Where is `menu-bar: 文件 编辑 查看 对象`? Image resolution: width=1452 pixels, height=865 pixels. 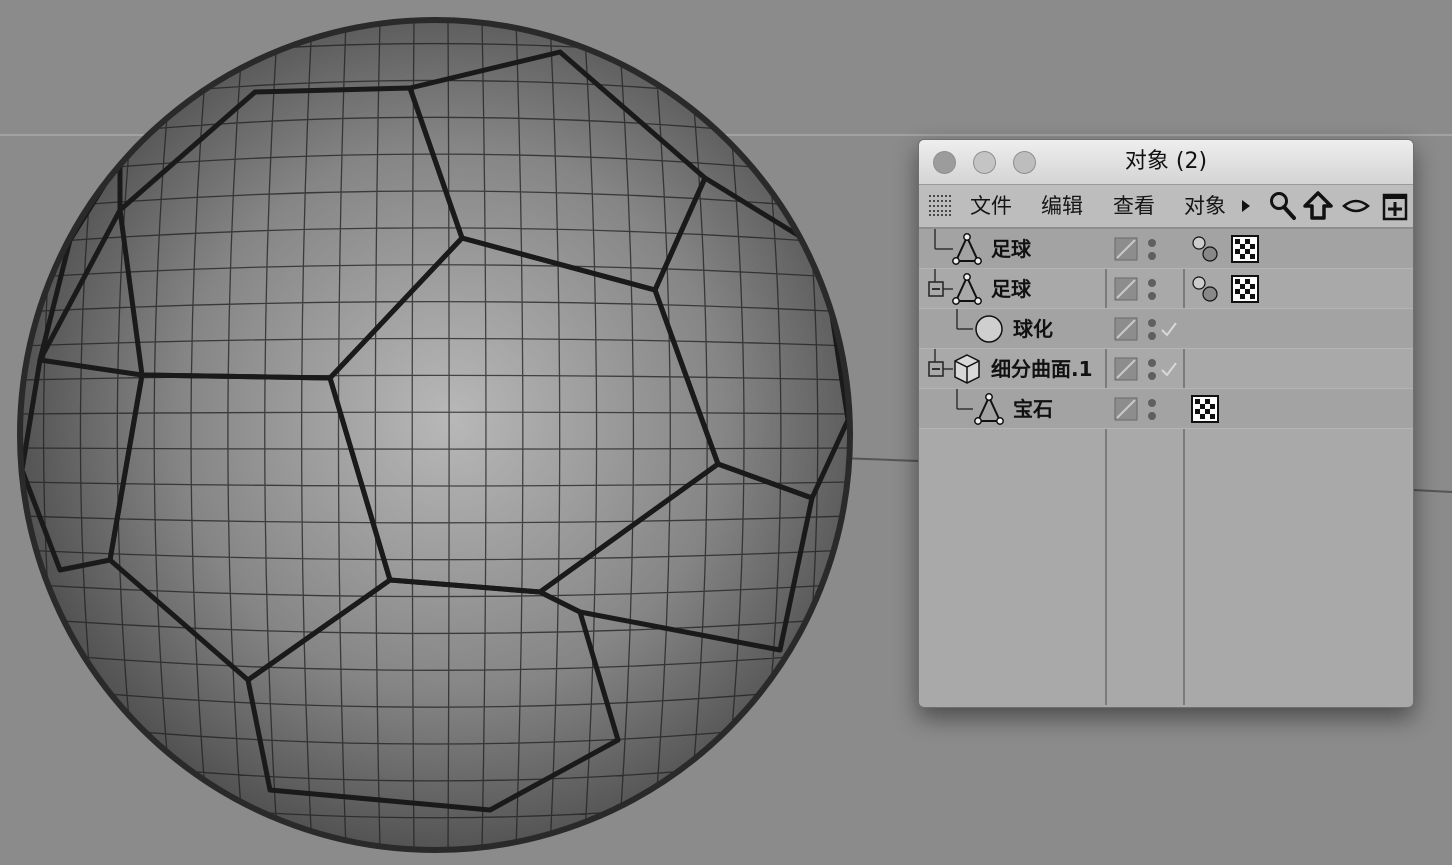 menu-bar: 文件 编辑 查看 对象 is located at coordinates (1166, 207).